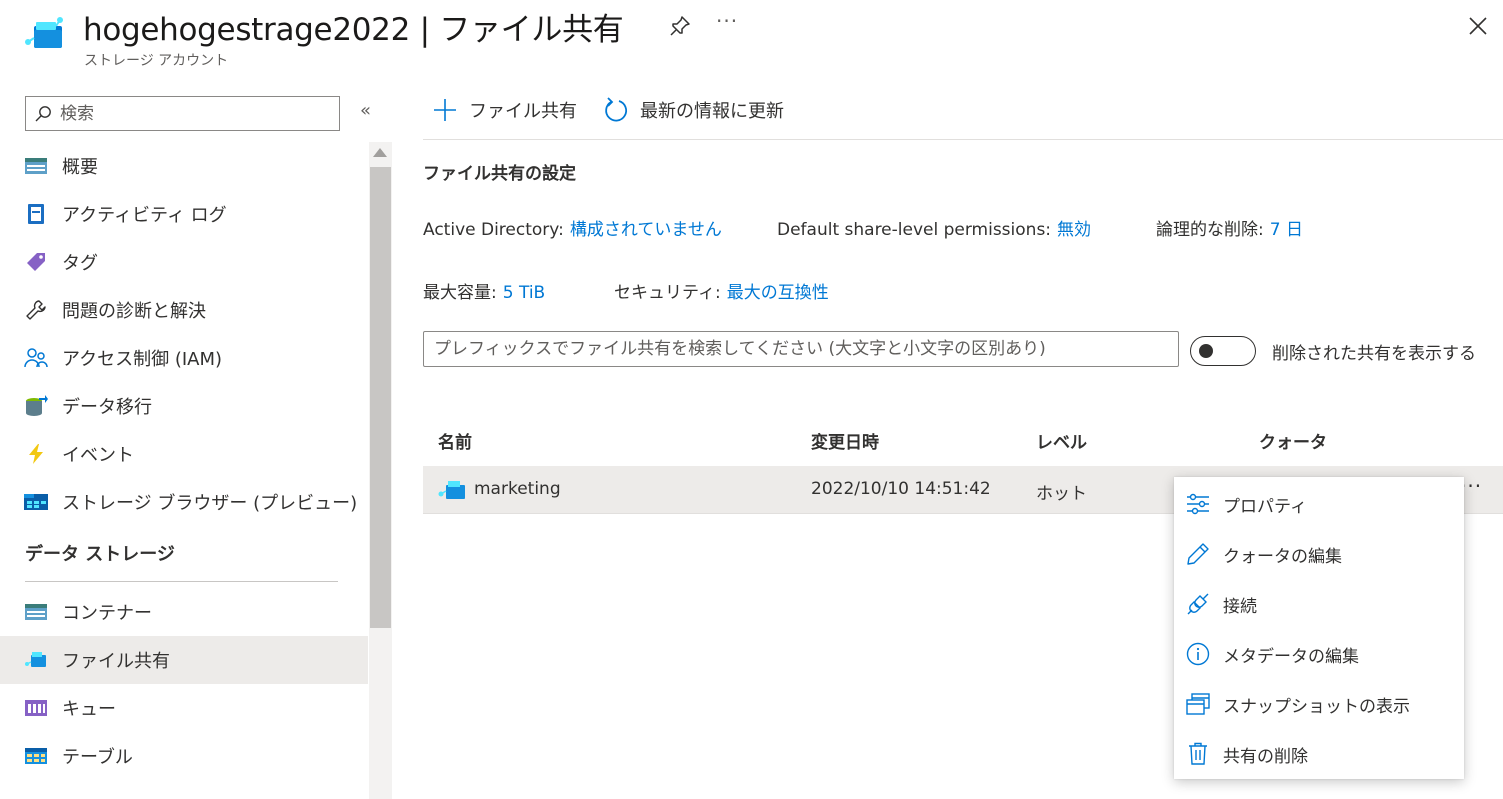 Image resolution: width=1503 pixels, height=799 pixels. I want to click on sidebar-item-queues: キュー, so click(184, 708).